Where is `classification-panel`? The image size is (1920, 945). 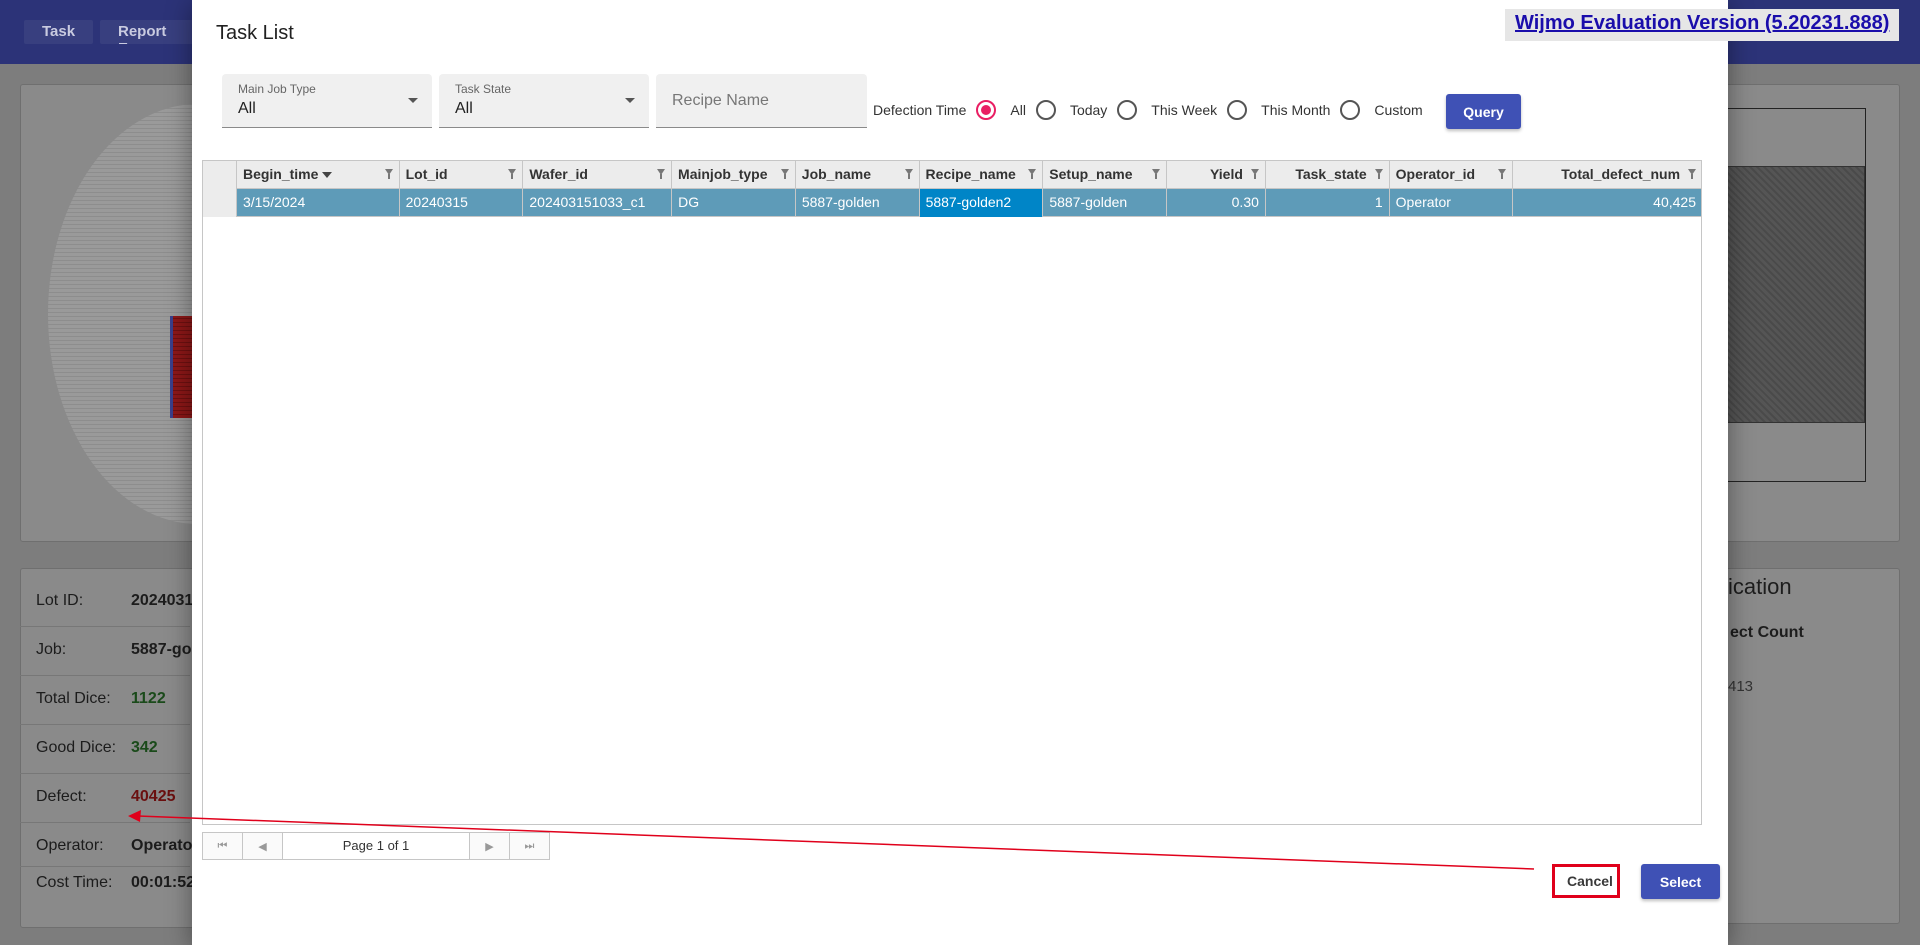 classification-panel is located at coordinates (1810, 746).